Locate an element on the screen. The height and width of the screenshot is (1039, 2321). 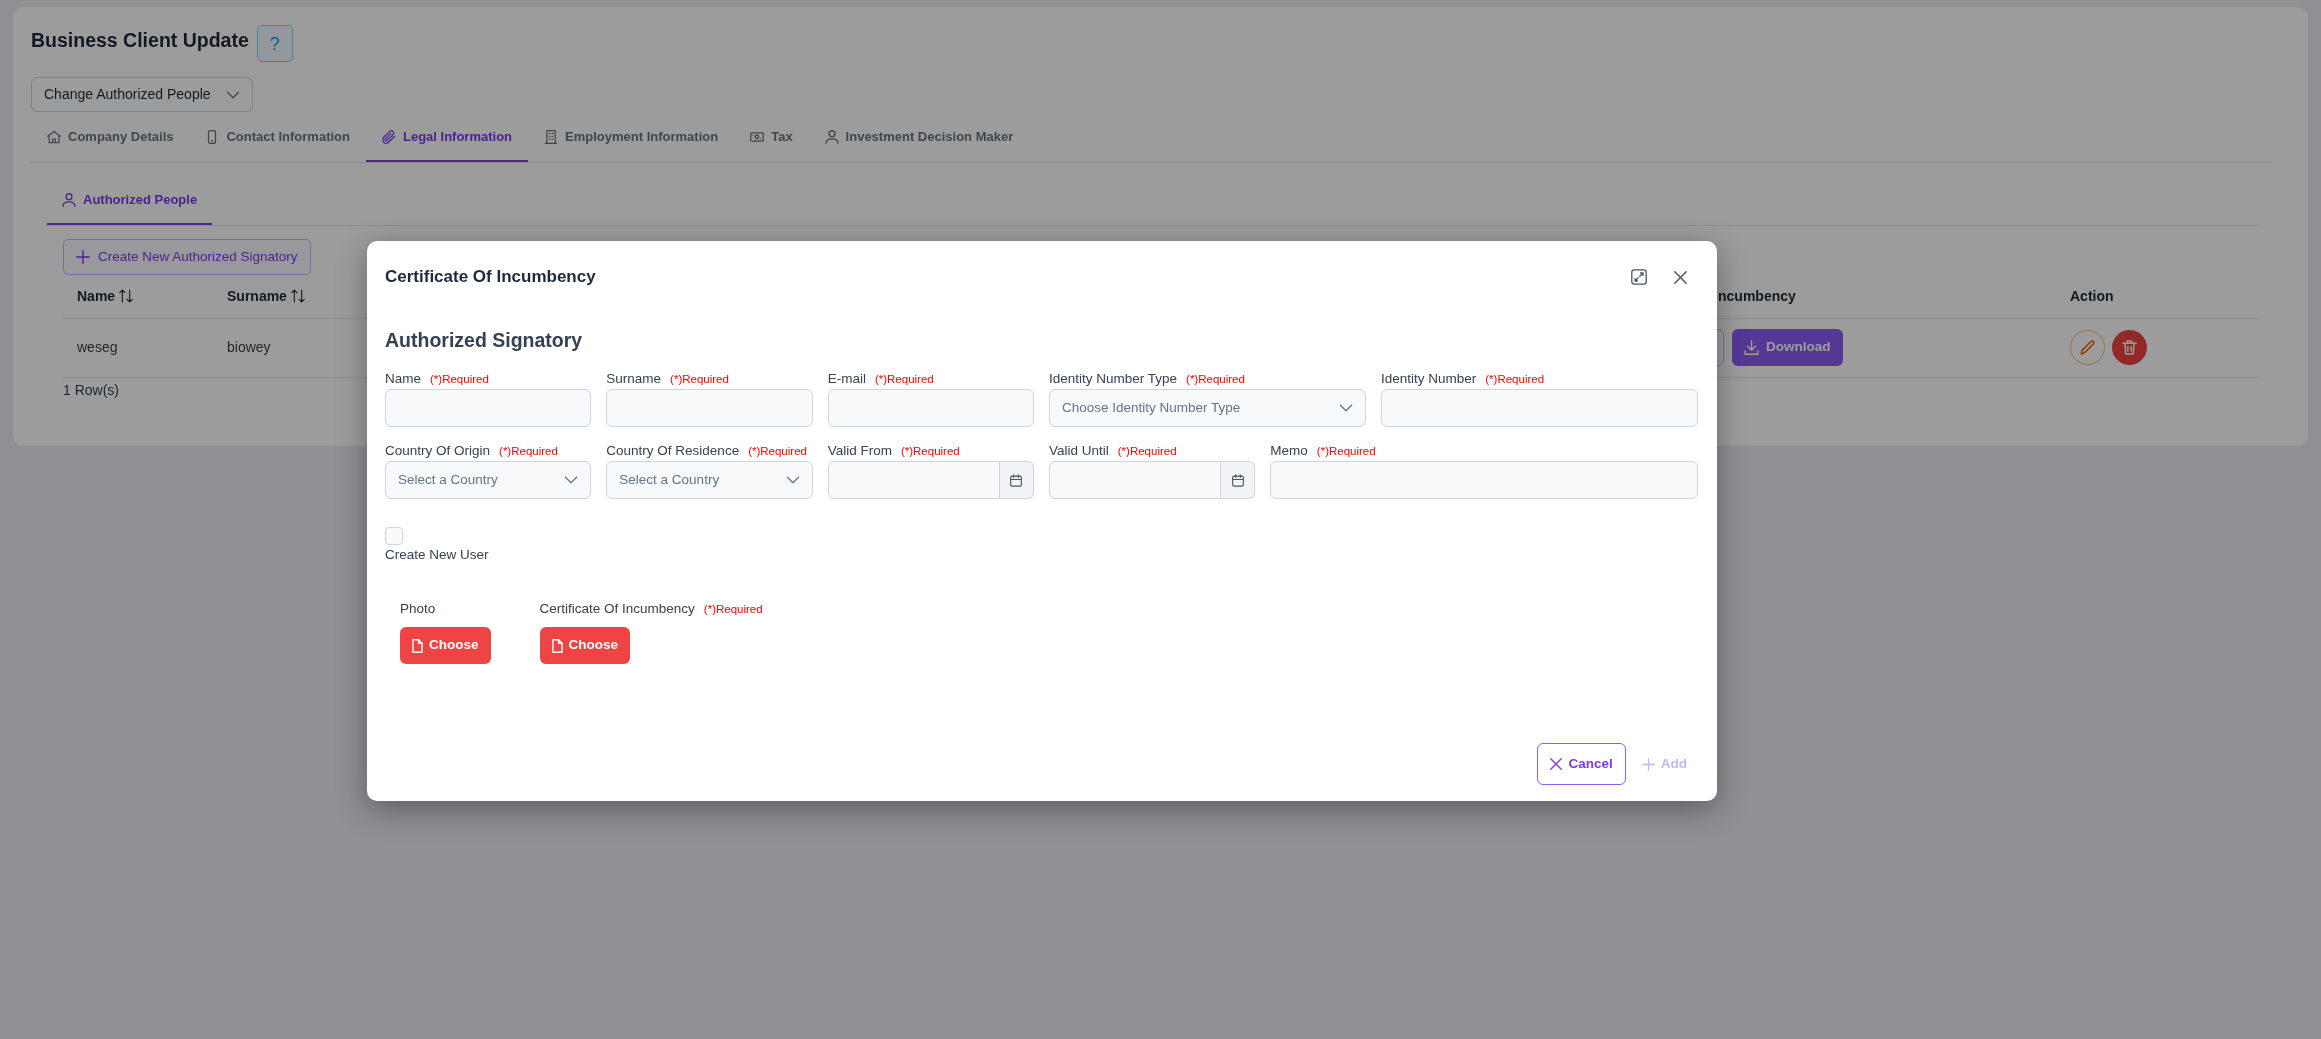
field-label: Country Of Origin is located at coordinates (438, 451).